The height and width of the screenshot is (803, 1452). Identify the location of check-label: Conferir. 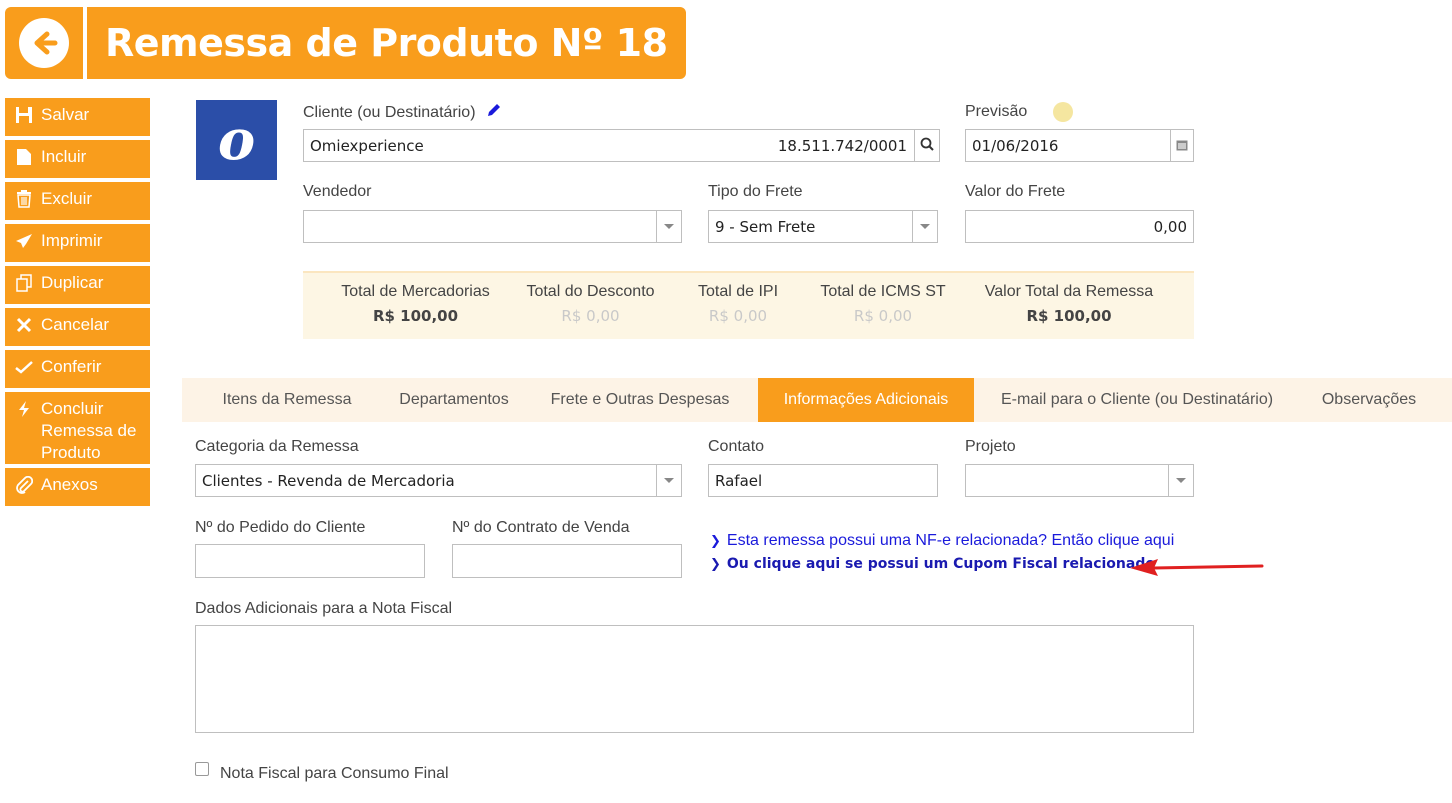
(71, 366).